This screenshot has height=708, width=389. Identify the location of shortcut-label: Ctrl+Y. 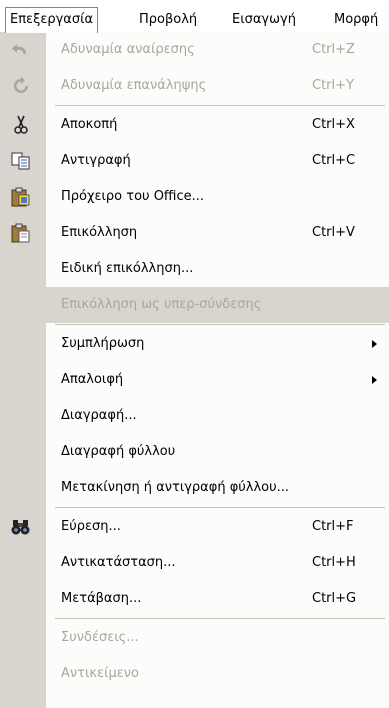
(333, 85).